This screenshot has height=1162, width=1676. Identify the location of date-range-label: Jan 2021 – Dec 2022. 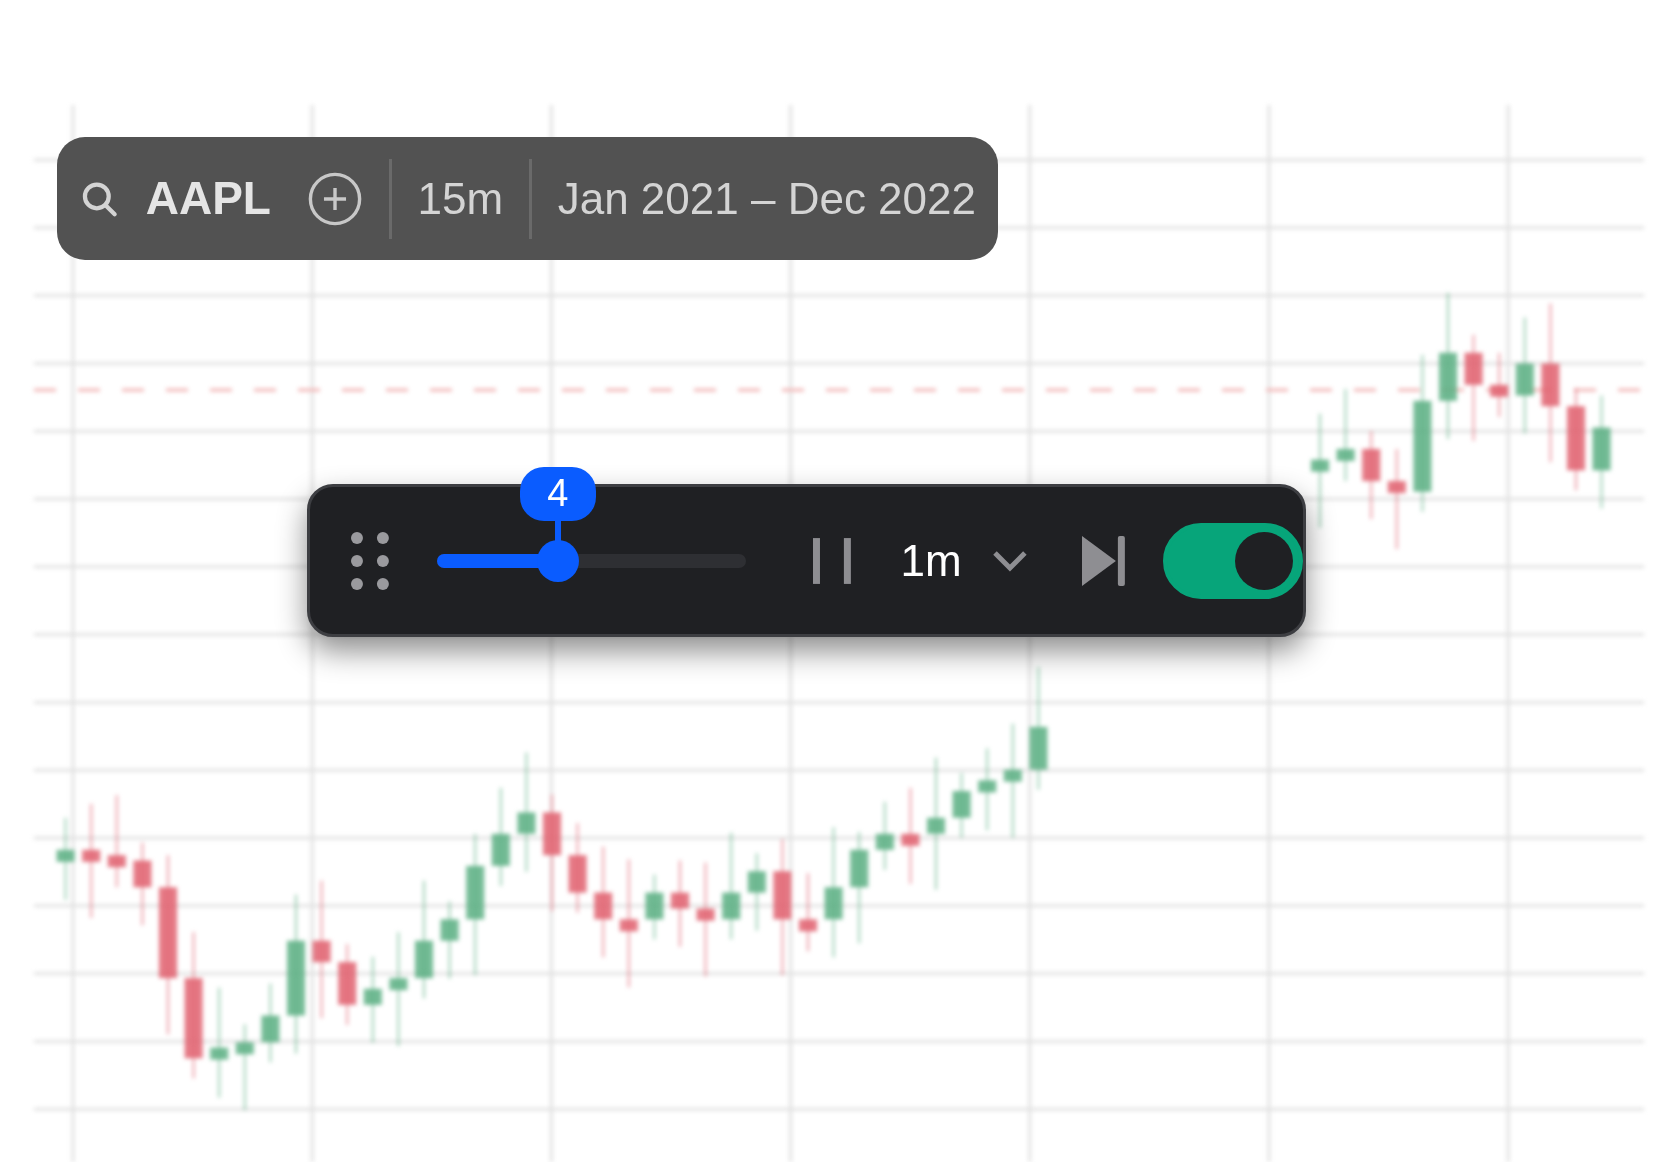
(766, 198).